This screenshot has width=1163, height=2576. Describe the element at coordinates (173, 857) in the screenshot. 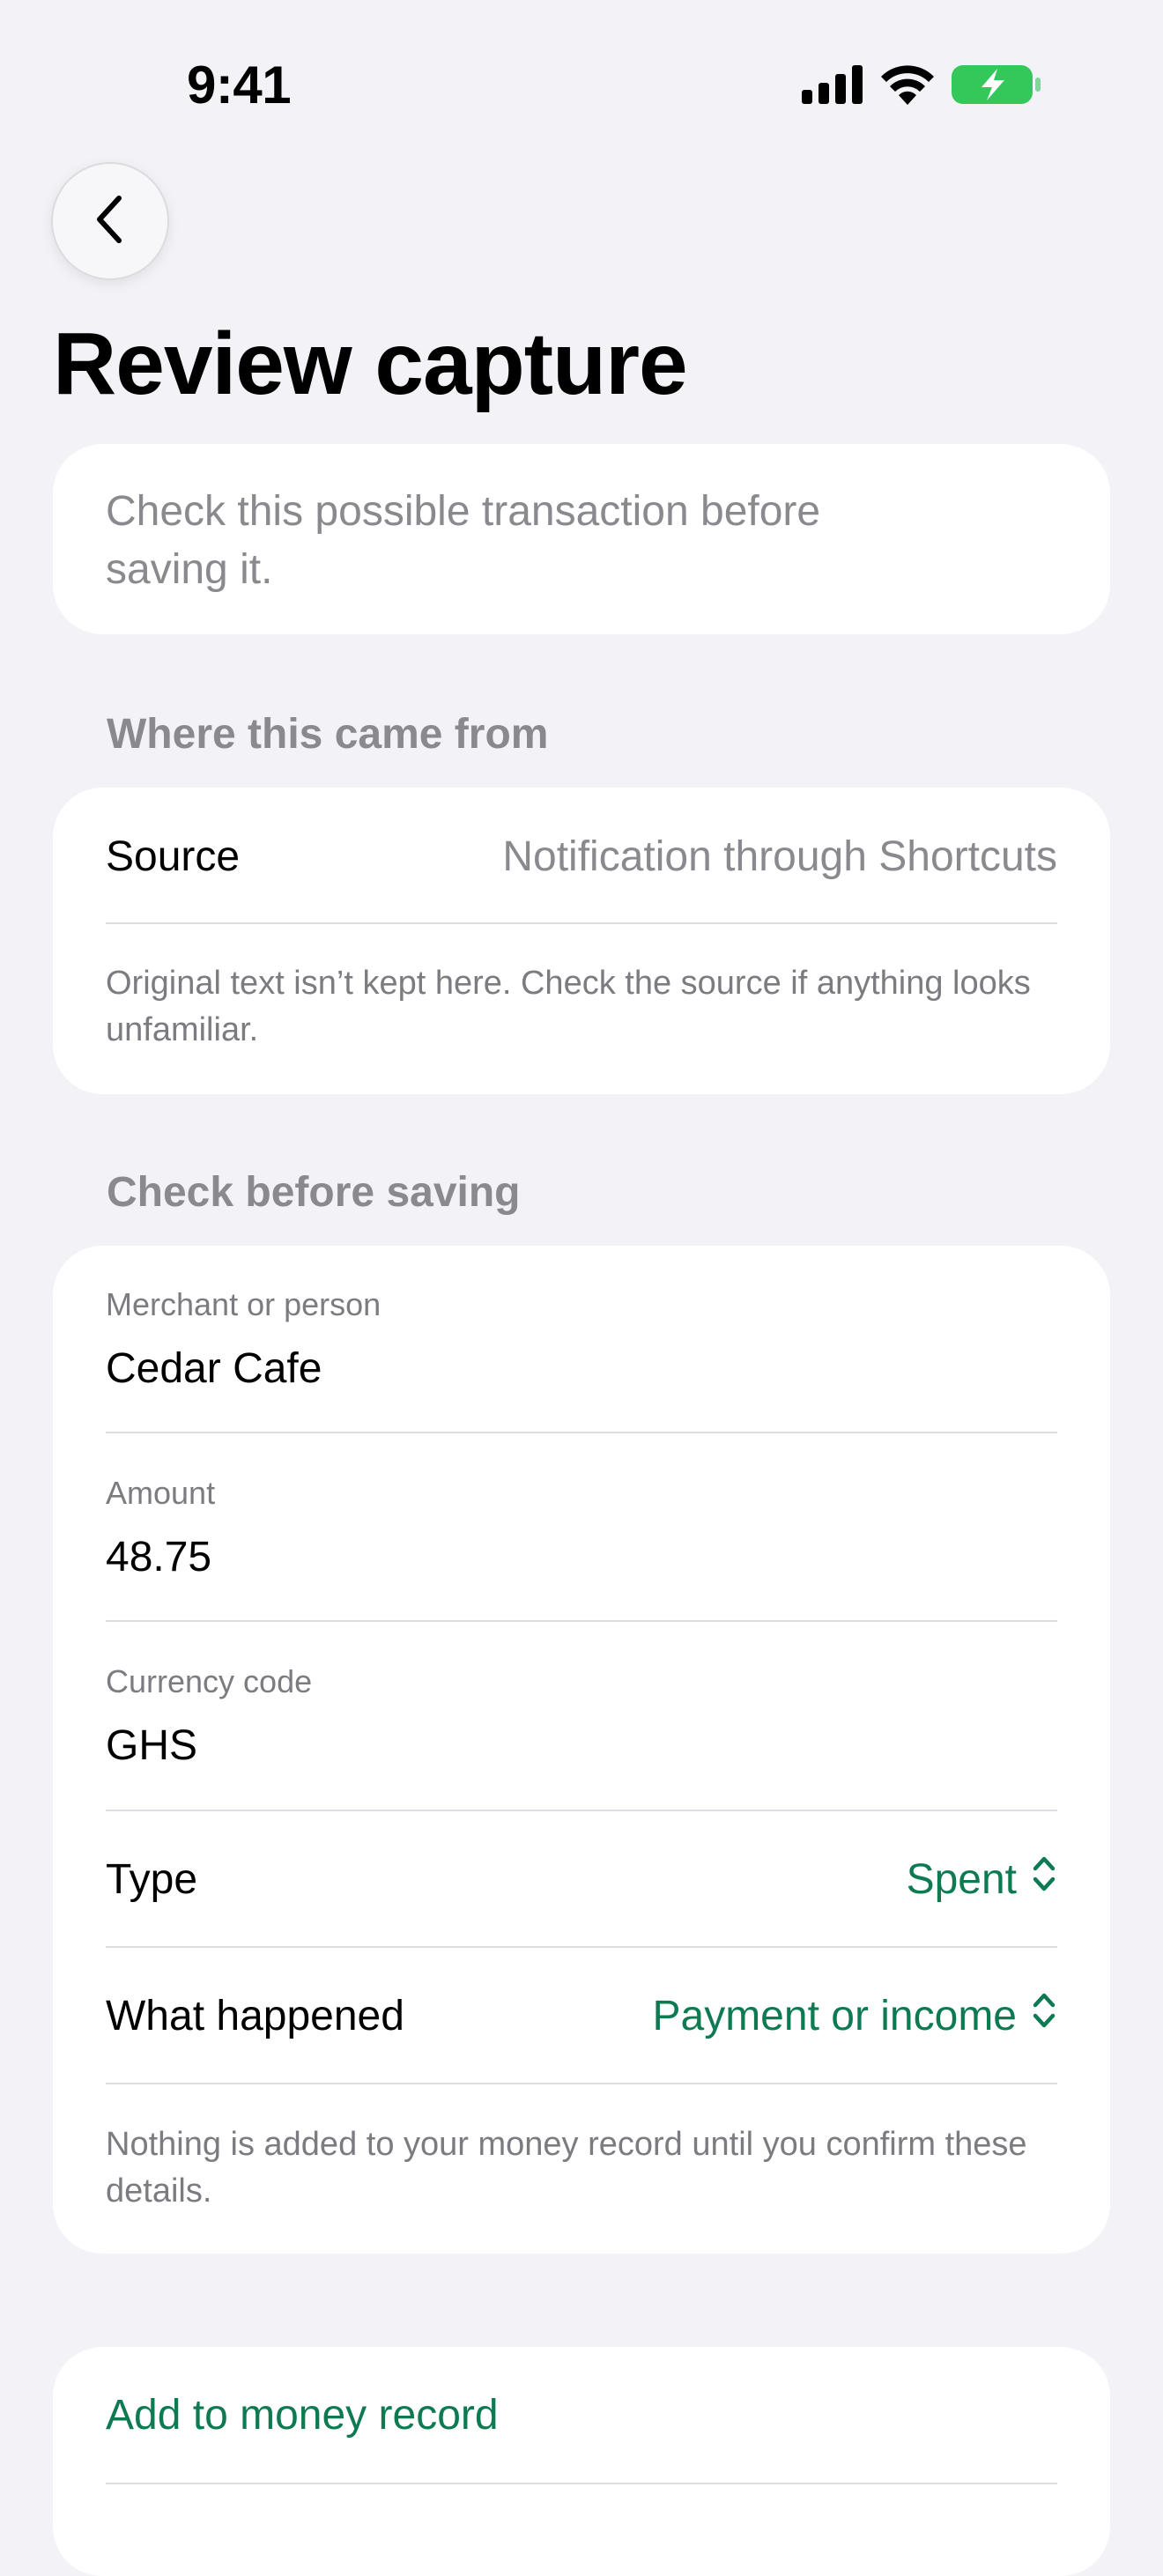

I see `source-label: Source` at that location.